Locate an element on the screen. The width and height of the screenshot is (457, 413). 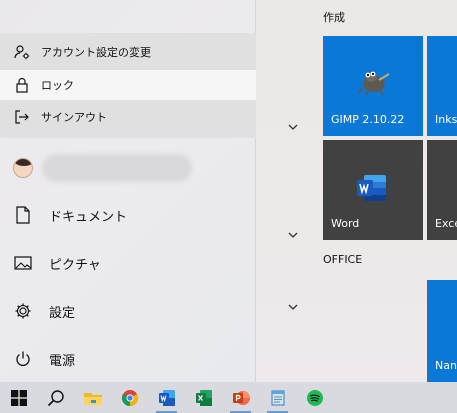
nav-label-settings: 設定 is located at coordinates (62, 313).